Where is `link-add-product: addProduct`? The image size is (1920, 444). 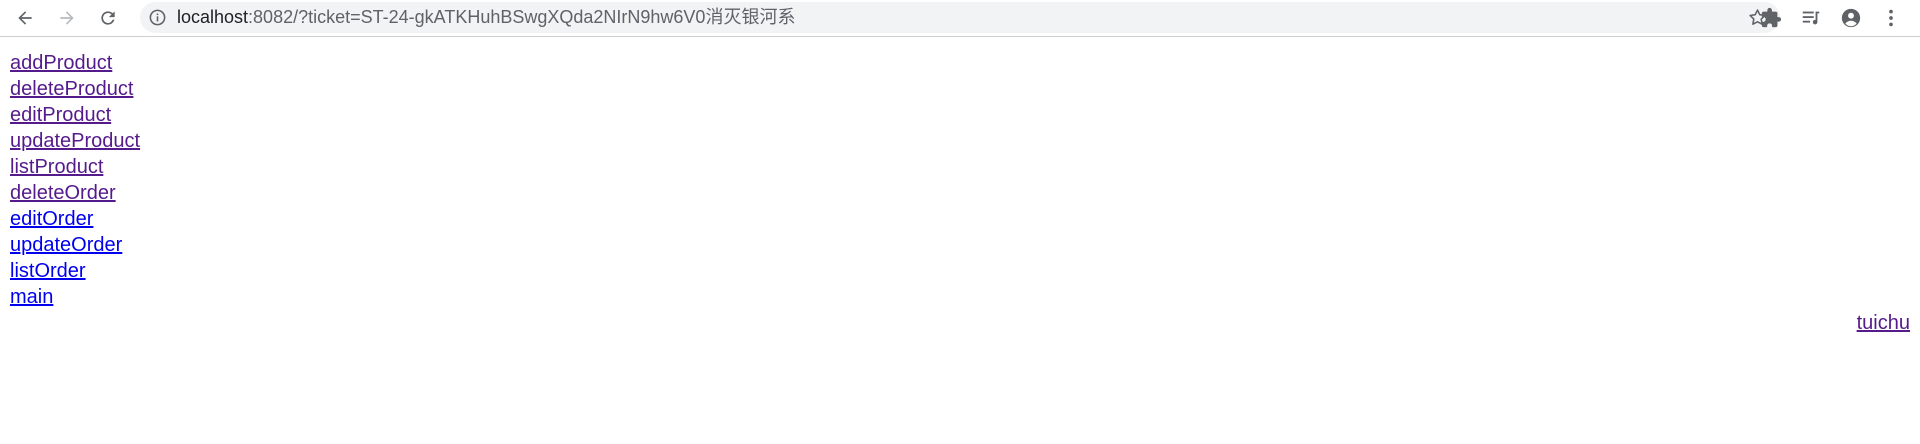 link-add-product: addProduct is located at coordinates (75, 63).